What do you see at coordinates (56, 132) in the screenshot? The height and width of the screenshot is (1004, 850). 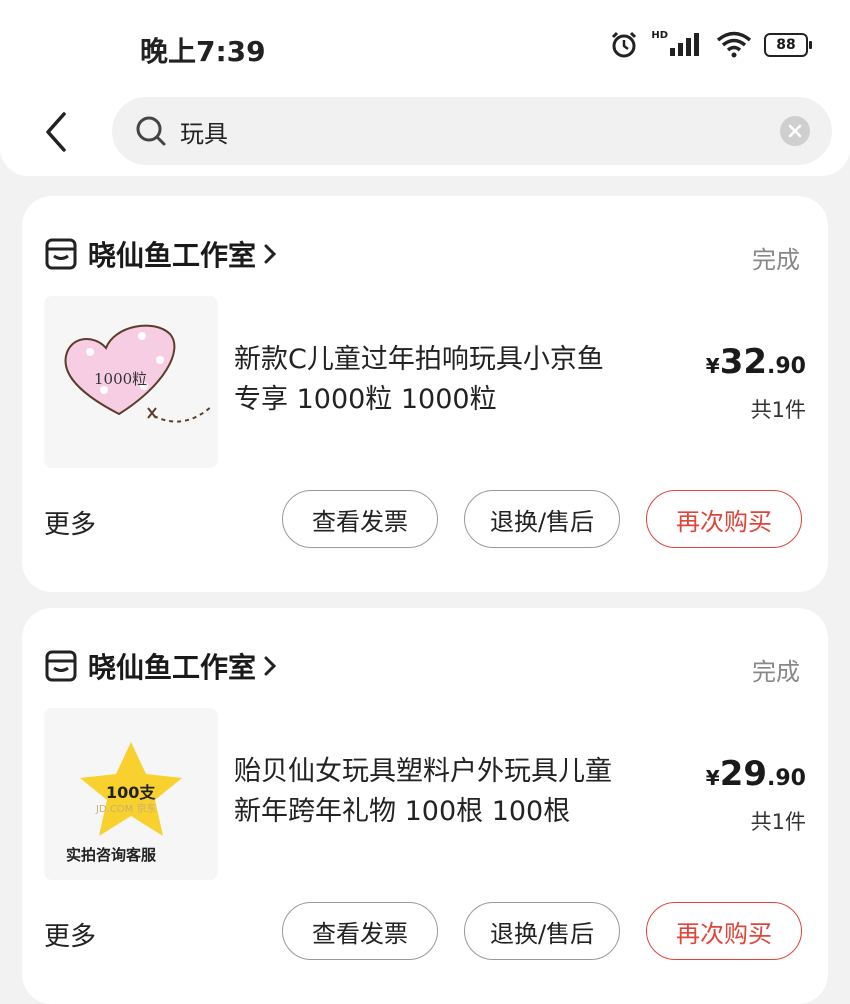 I see `back-icon` at bounding box center [56, 132].